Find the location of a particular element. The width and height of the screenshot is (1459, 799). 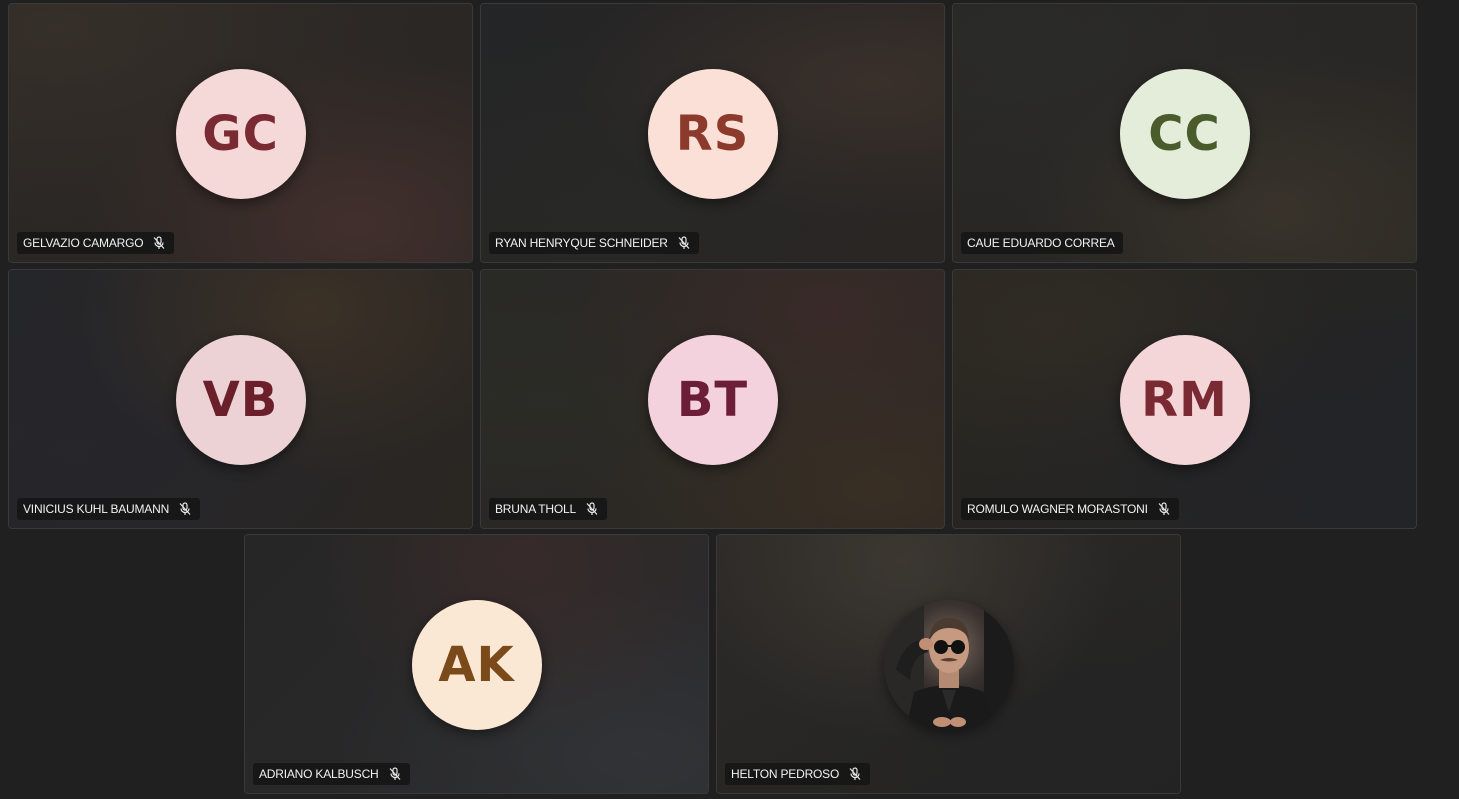

avatar: AK is located at coordinates (476, 665).